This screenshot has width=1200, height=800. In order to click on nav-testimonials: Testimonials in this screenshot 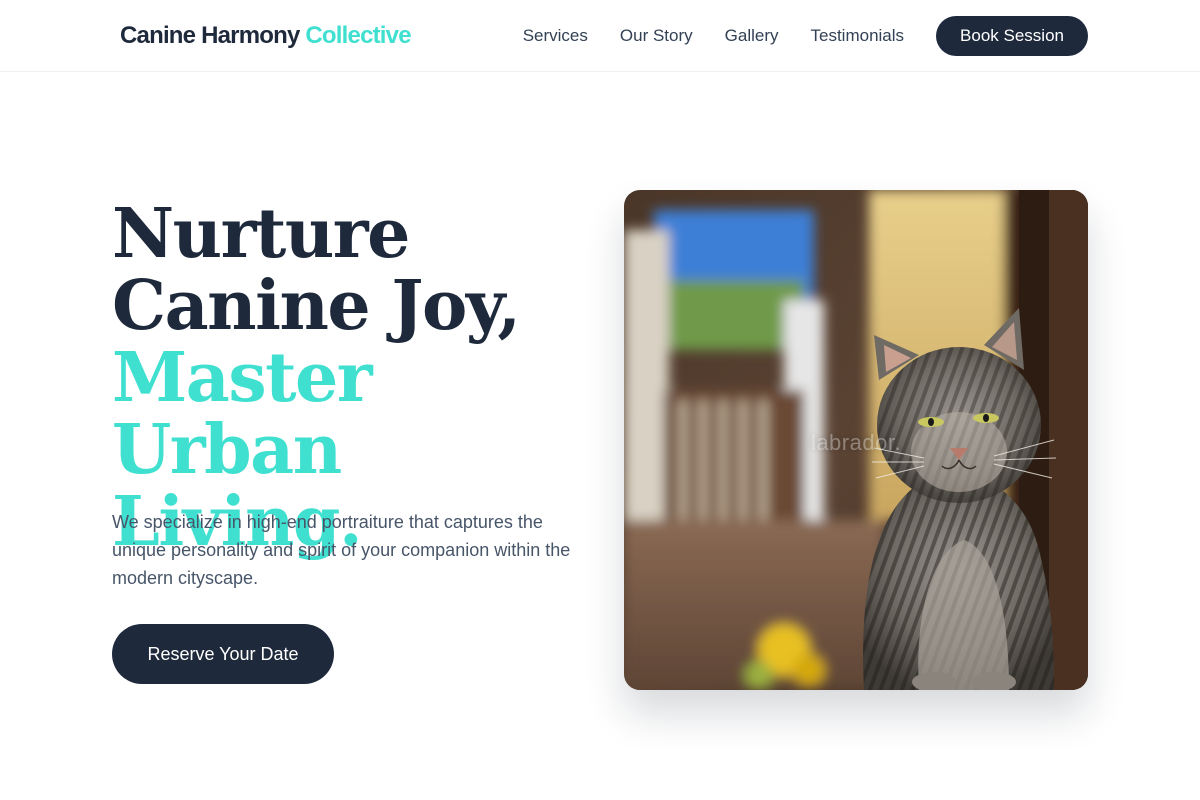, I will do `click(858, 36)`.